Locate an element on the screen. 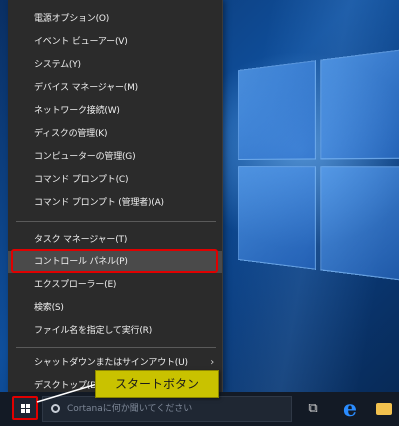 The width and height of the screenshot is (399, 426). cortana-search-box: Cortanaに何か聞いてください is located at coordinates (167, 409).